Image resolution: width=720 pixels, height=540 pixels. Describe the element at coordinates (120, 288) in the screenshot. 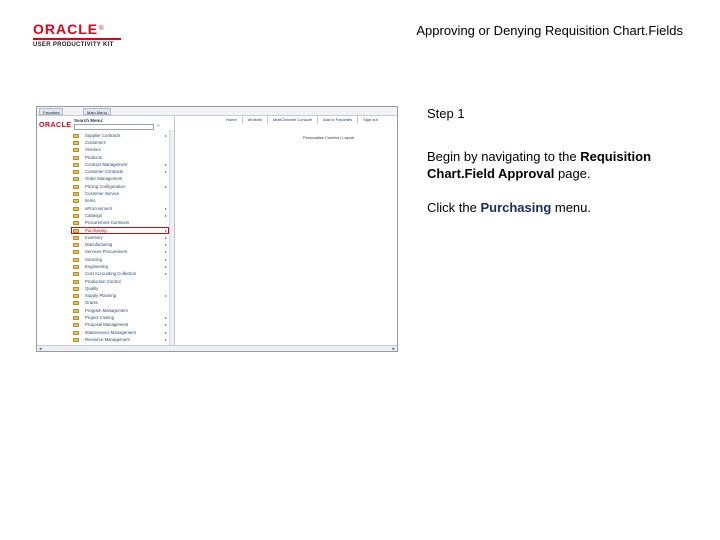

I see `menu-item: Quality` at that location.